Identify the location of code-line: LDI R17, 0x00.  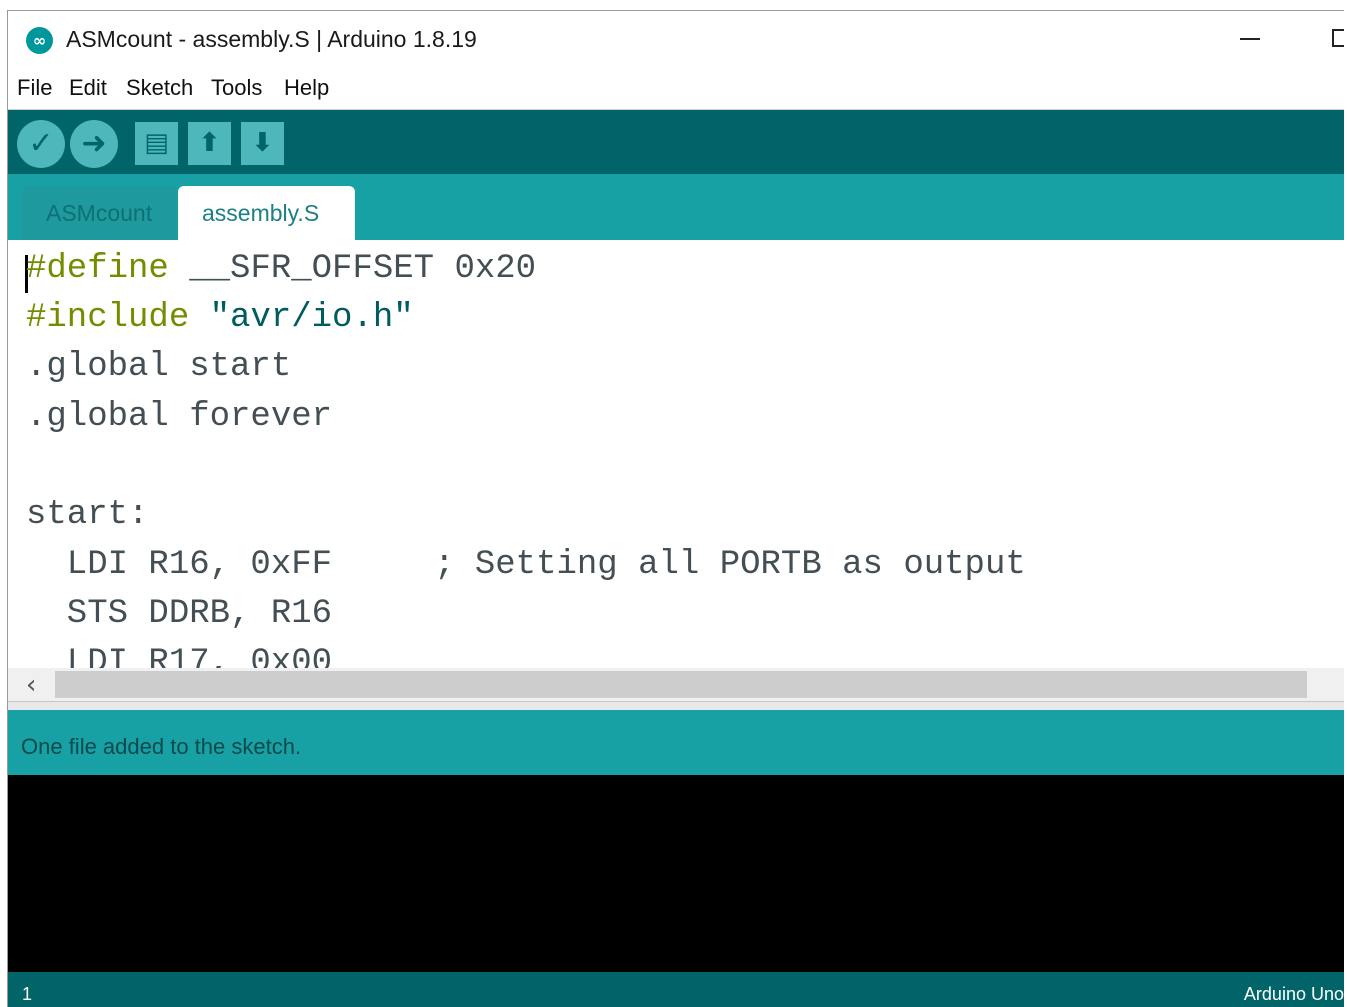
(179, 656).